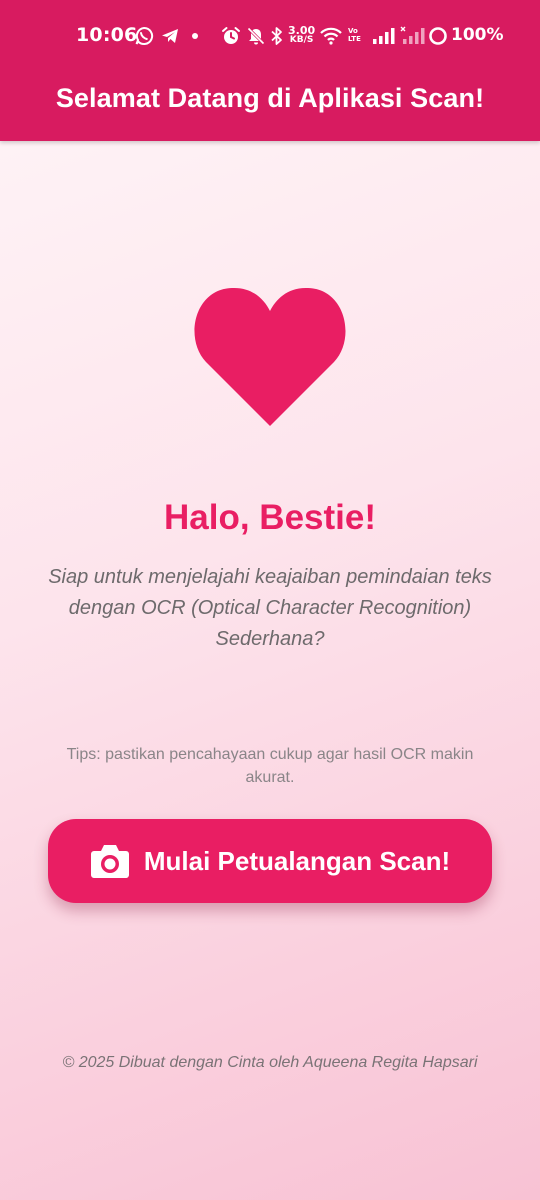 This screenshot has width=540, height=1200. Describe the element at coordinates (256, 36) in the screenshot. I see `mute-icon` at that location.